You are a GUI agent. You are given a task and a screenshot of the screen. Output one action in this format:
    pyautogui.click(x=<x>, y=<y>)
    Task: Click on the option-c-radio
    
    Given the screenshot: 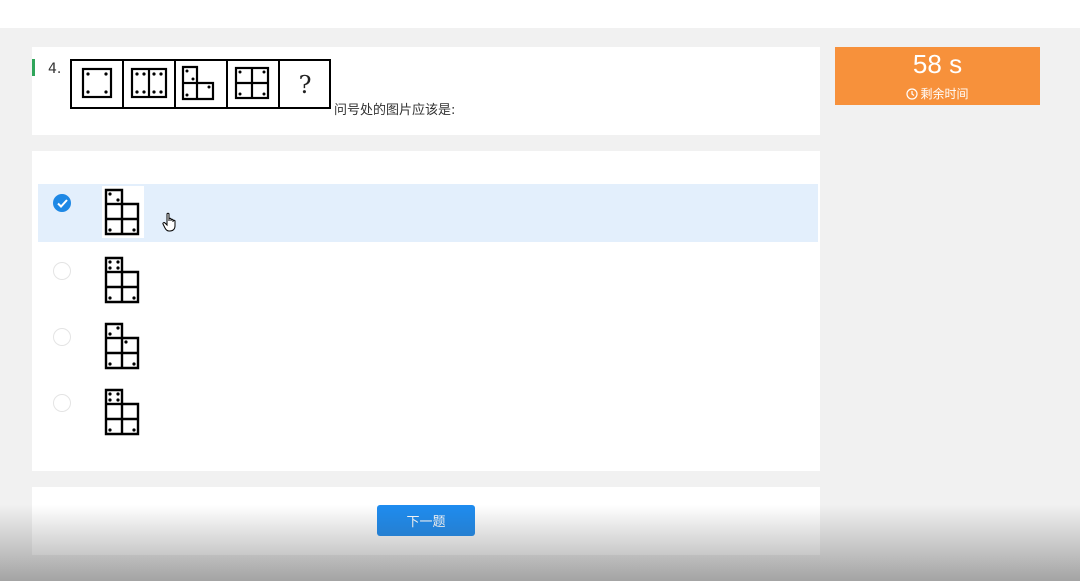 What is the action you would take?
    pyautogui.click(x=62, y=337)
    